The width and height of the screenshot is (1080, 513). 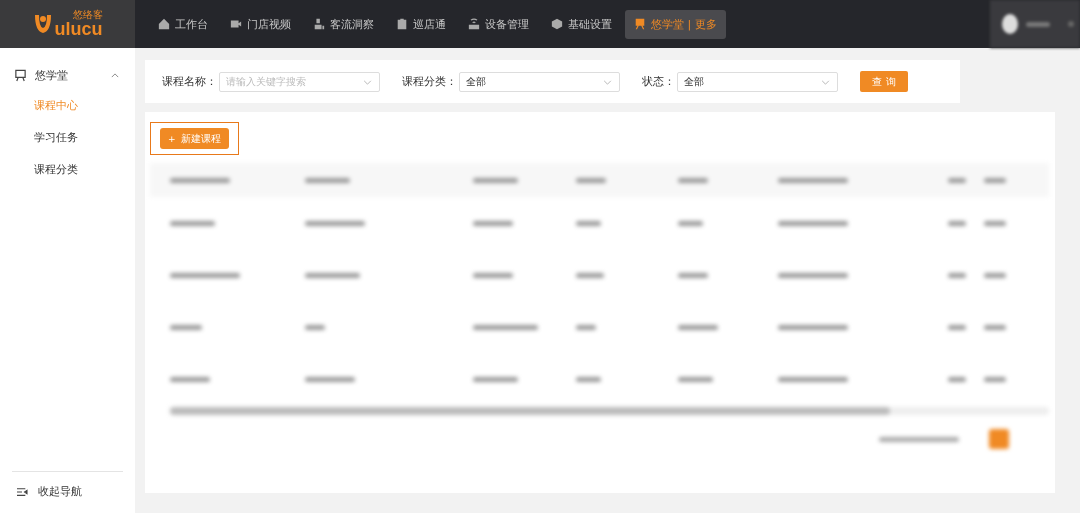 I want to click on filter-label: 课程名称：, so click(x=189, y=81).